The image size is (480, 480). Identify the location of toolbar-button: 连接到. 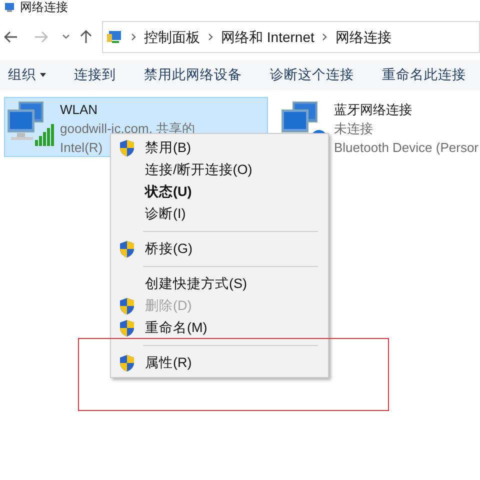
(95, 75).